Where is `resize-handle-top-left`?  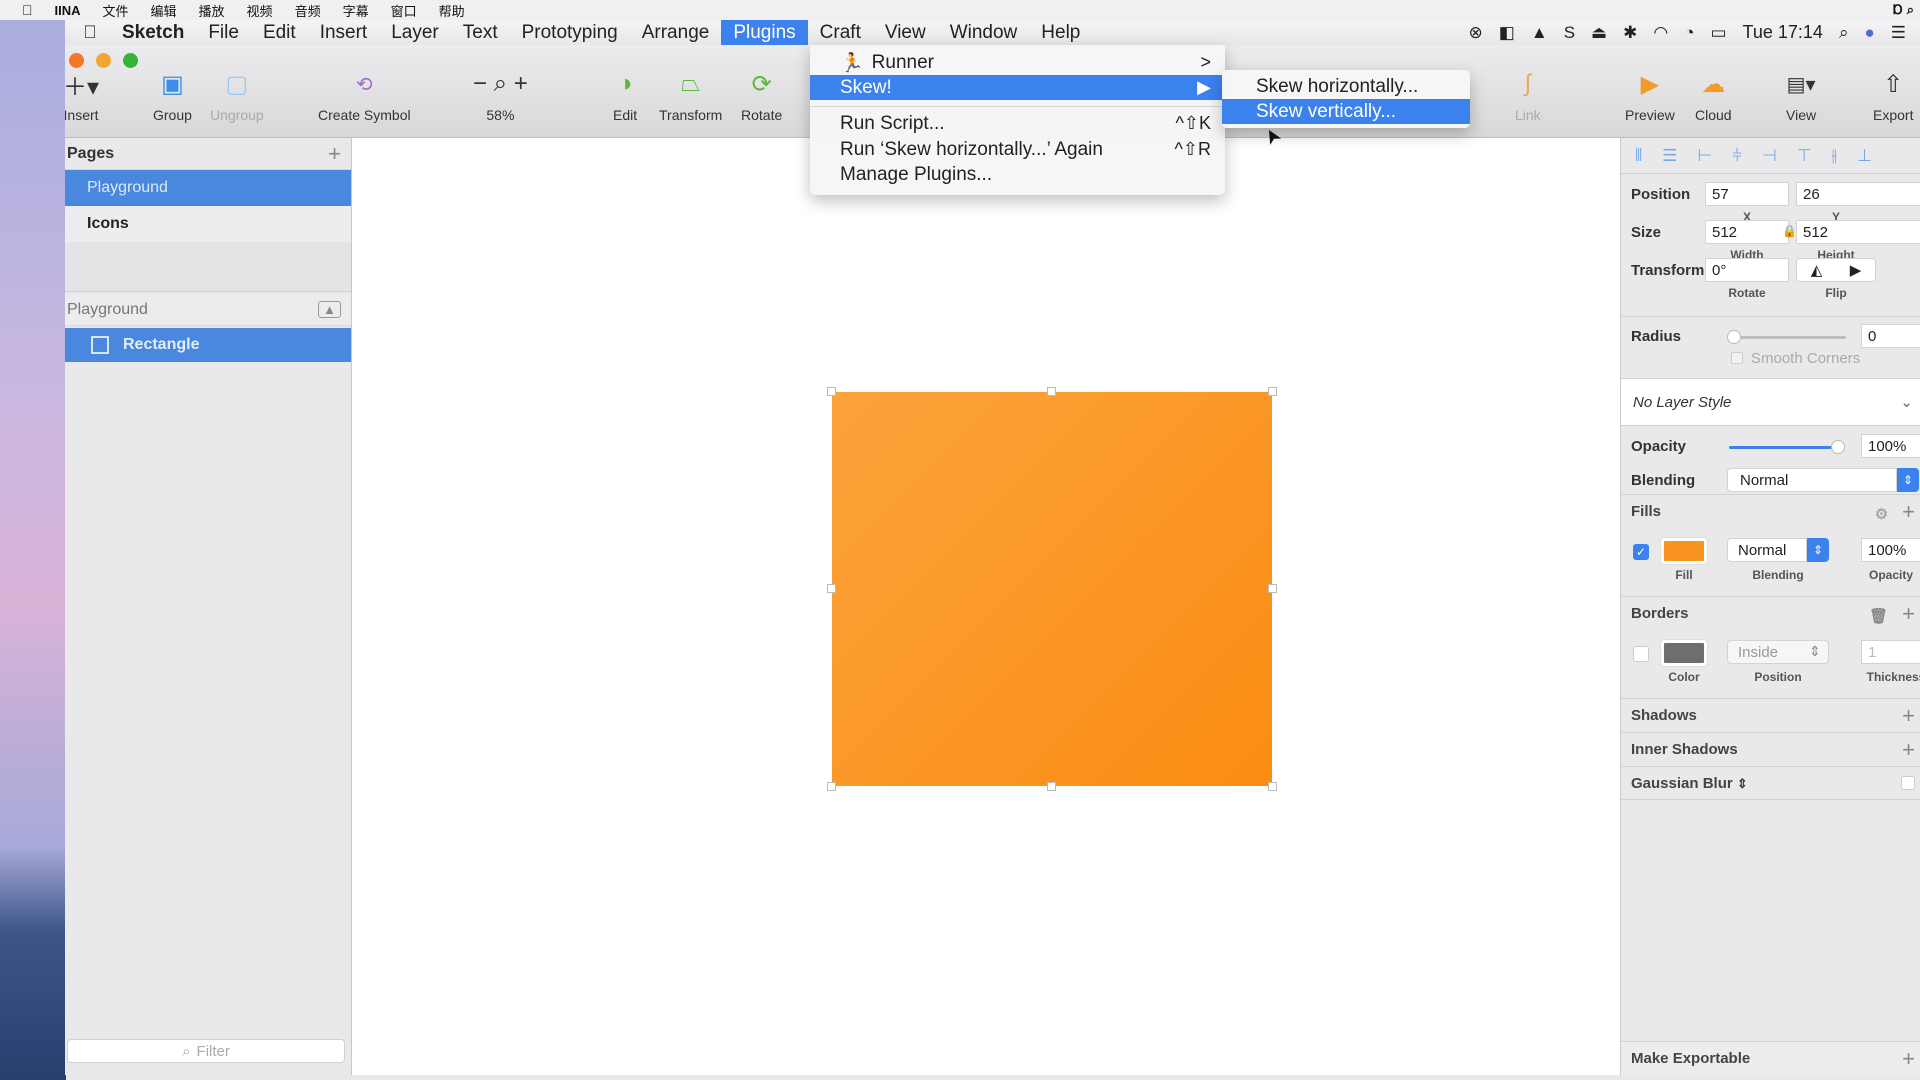 resize-handle-top-left is located at coordinates (831, 391).